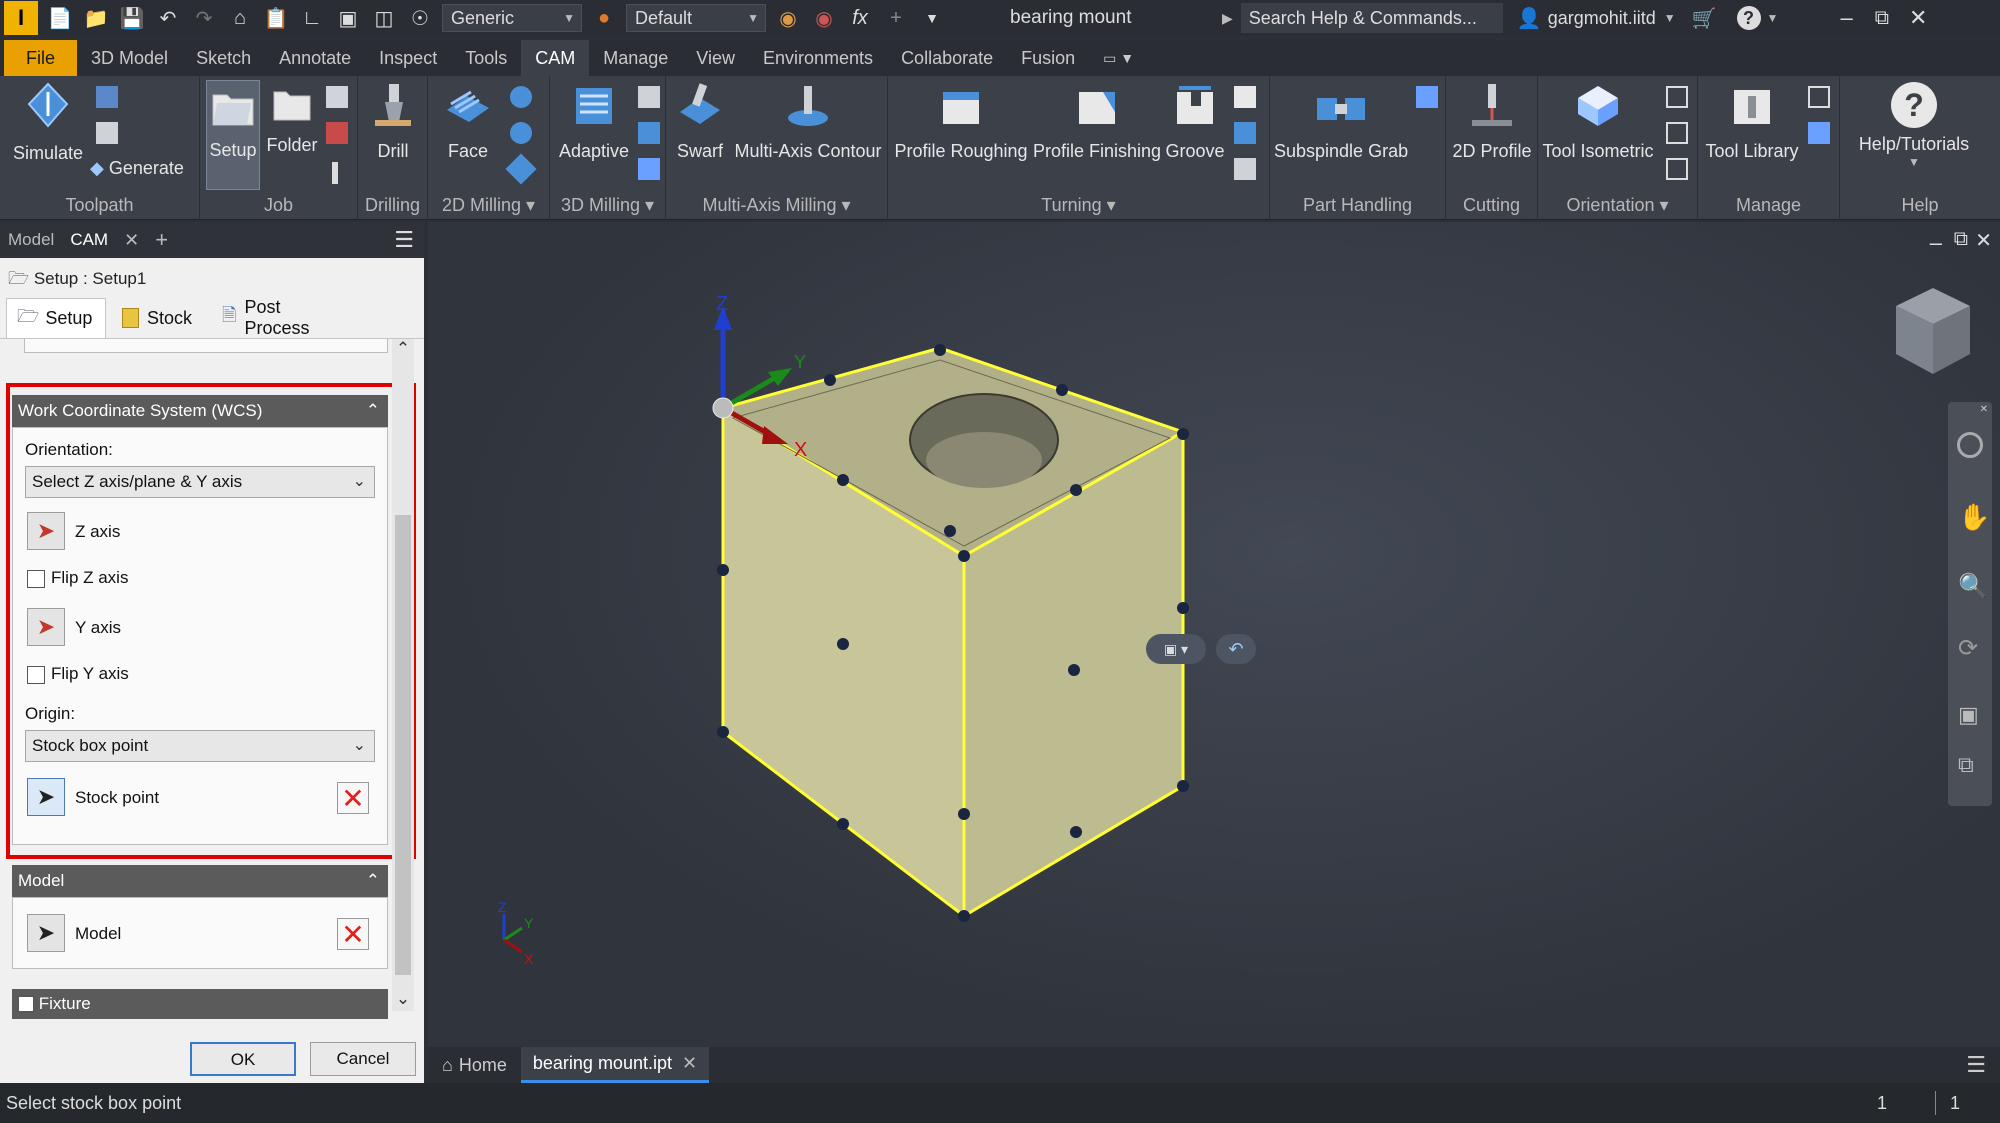 The height and width of the screenshot is (1123, 2000). What do you see at coordinates (240, 18) in the screenshot?
I see `home-icon: ⌂` at bounding box center [240, 18].